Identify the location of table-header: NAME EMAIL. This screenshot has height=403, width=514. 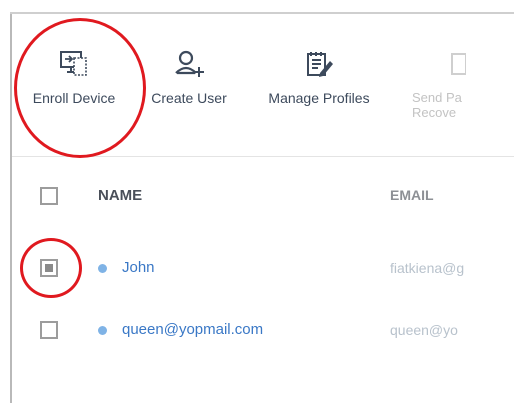
(263, 196).